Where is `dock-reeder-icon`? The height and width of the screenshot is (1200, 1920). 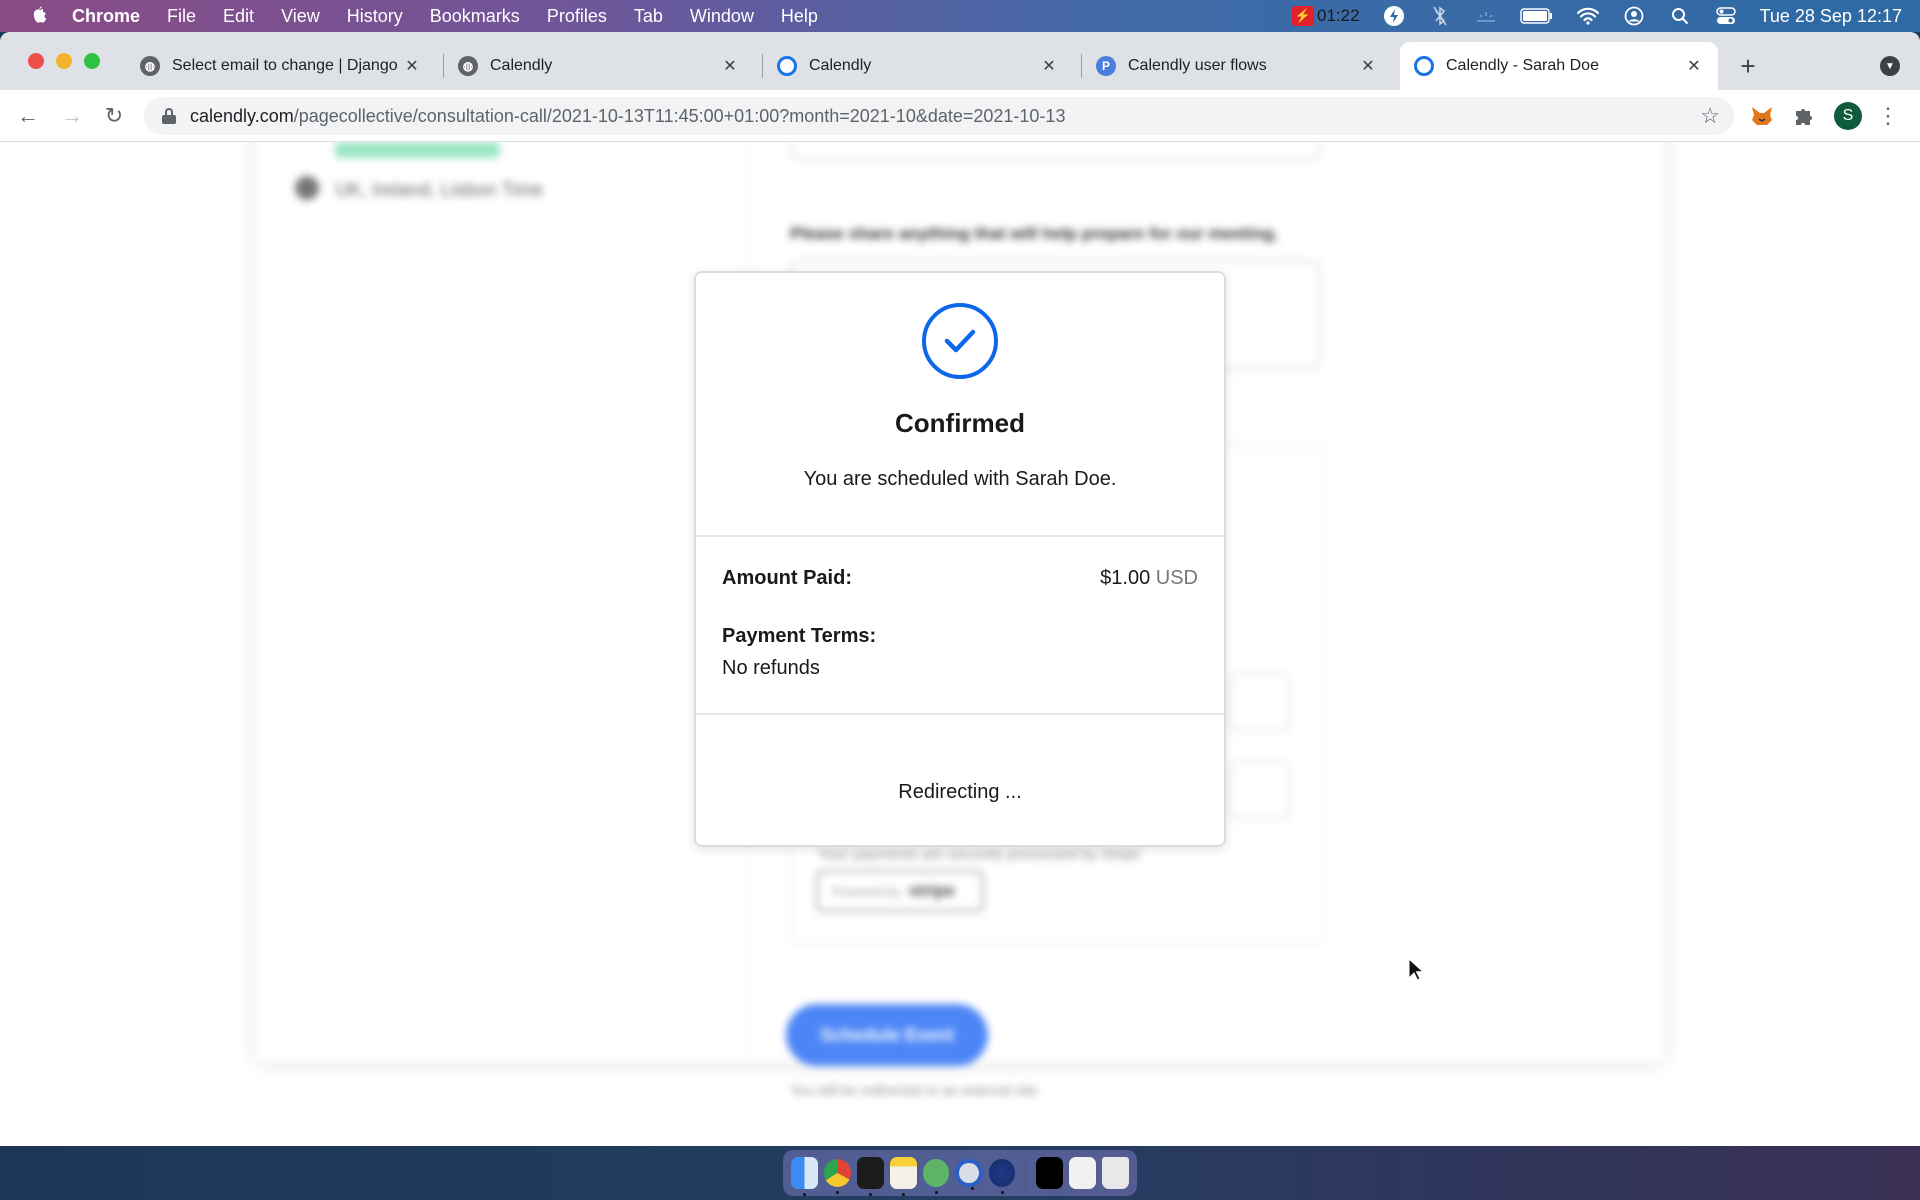
dock-reeder-icon is located at coordinates (1002, 1176).